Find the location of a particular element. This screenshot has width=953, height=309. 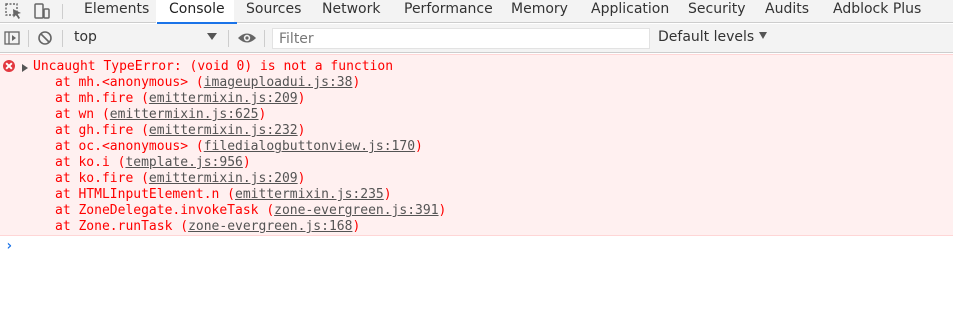

source-link: zone-evergreen.js:168 is located at coordinates (270, 226).